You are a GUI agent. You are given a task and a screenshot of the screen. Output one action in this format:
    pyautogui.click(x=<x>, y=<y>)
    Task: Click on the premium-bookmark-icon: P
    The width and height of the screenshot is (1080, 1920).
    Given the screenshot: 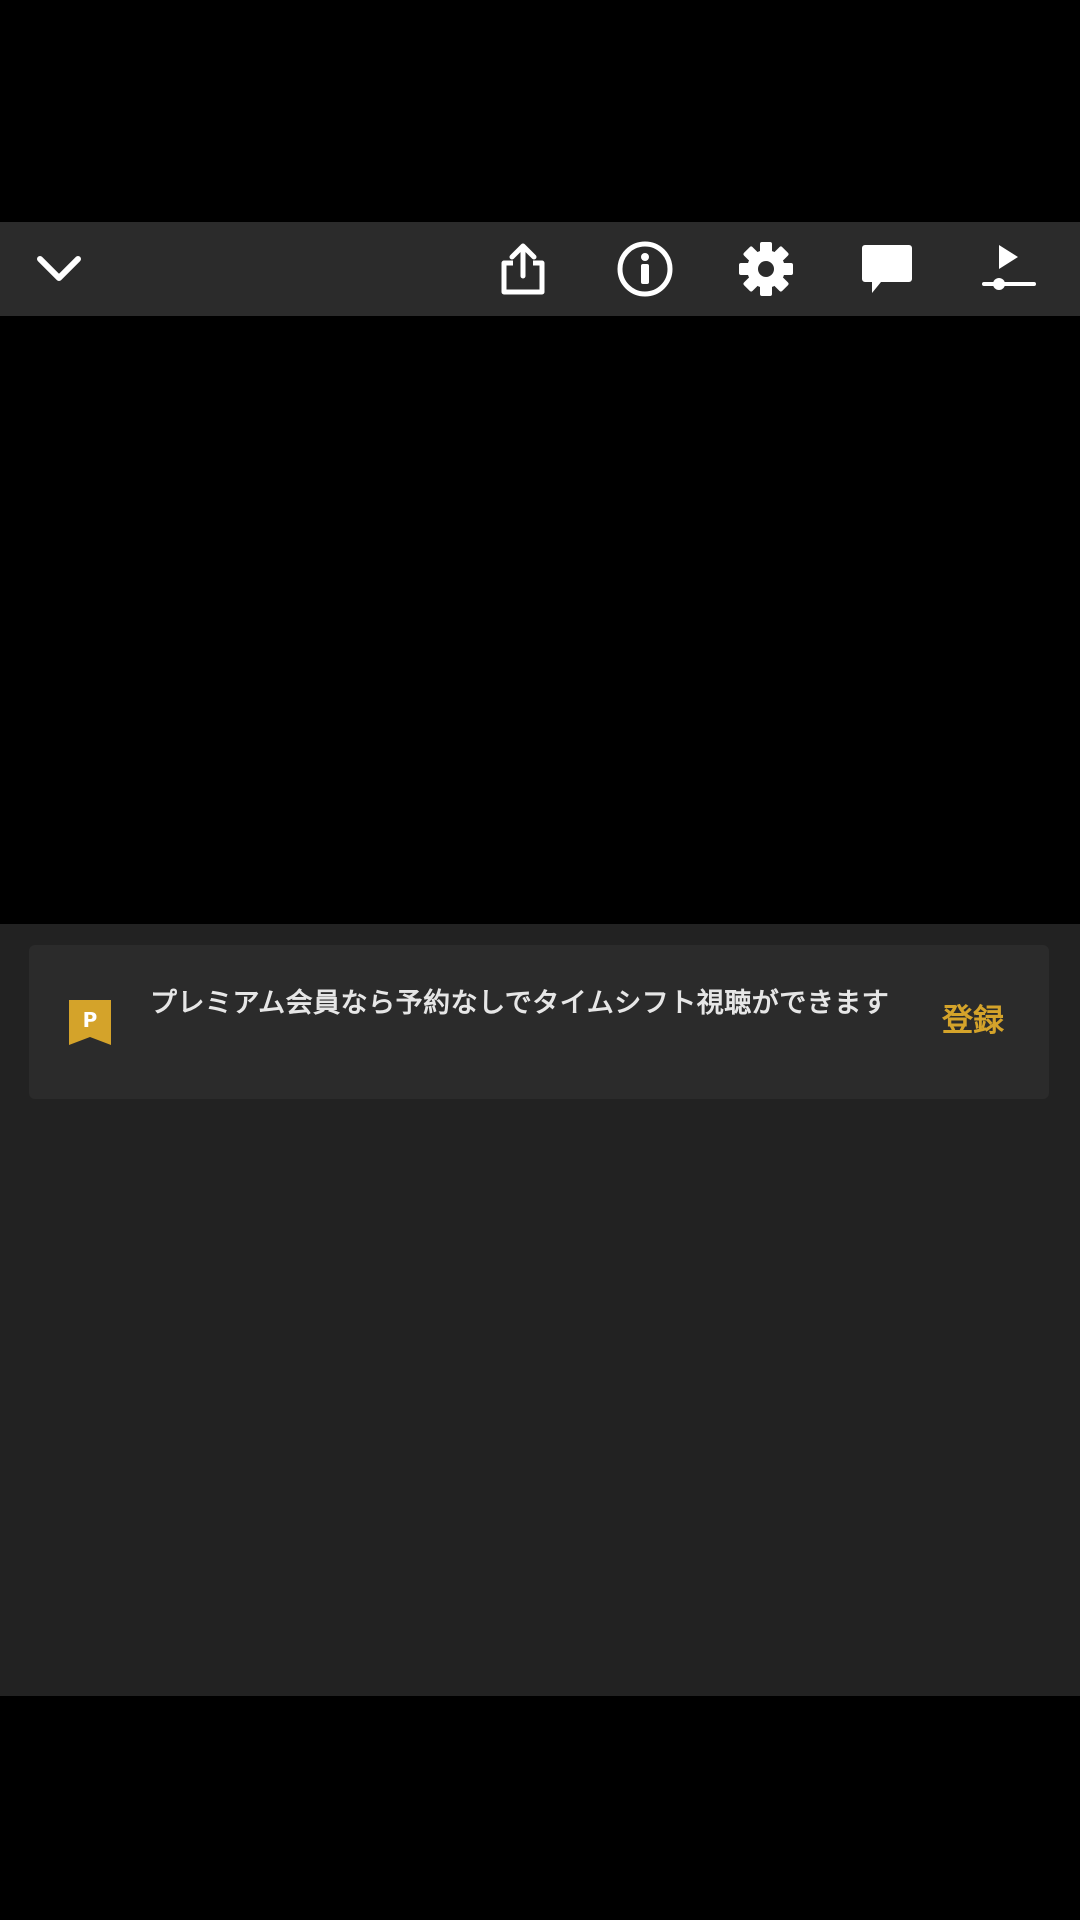 What is the action you would take?
    pyautogui.click(x=90, y=1022)
    